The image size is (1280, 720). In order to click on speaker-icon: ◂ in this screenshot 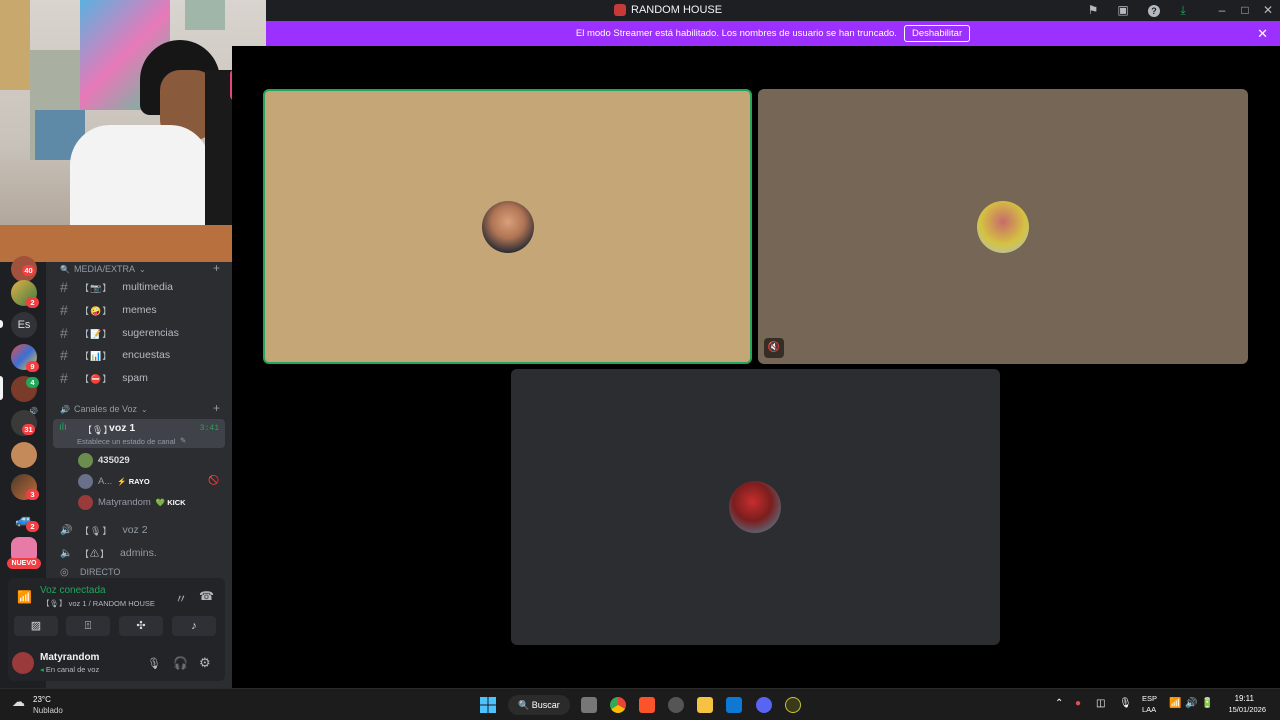, I will do `click(42, 669)`.